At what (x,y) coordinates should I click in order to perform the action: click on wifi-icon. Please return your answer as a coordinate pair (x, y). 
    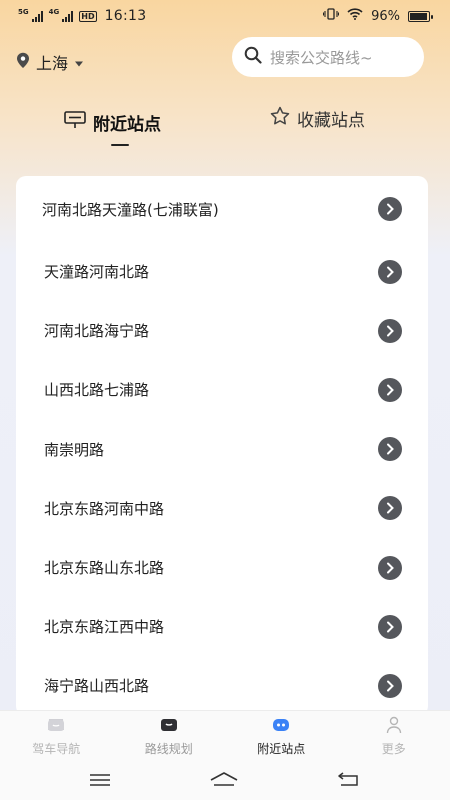
    Looking at the image, I should click on (355, 16).